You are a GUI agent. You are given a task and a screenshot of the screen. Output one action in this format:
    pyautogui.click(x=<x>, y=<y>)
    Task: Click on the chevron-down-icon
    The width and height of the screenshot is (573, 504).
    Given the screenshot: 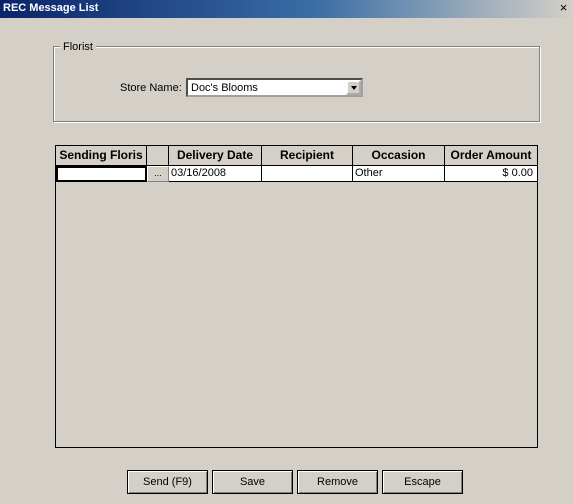 What is the action you would take?
    pyautogui.click(x=353, y=87)
    